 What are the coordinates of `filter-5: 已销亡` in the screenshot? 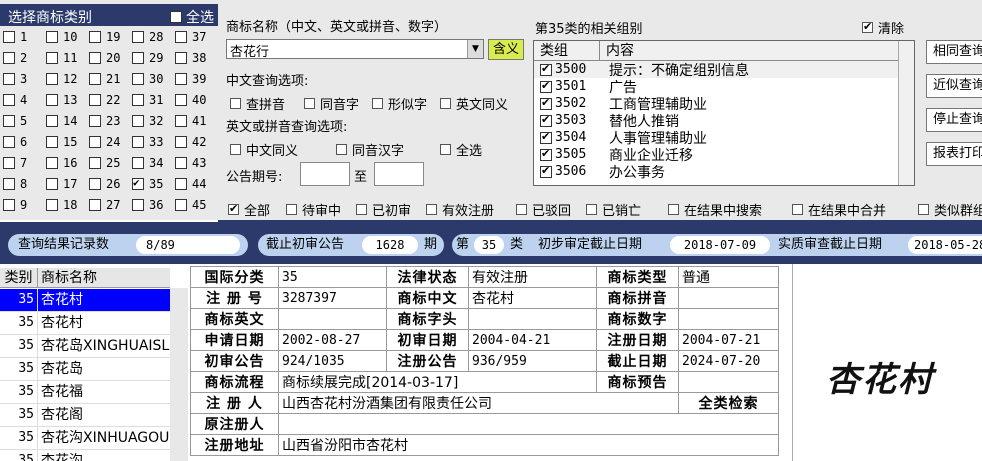 It's located at (613, 209).